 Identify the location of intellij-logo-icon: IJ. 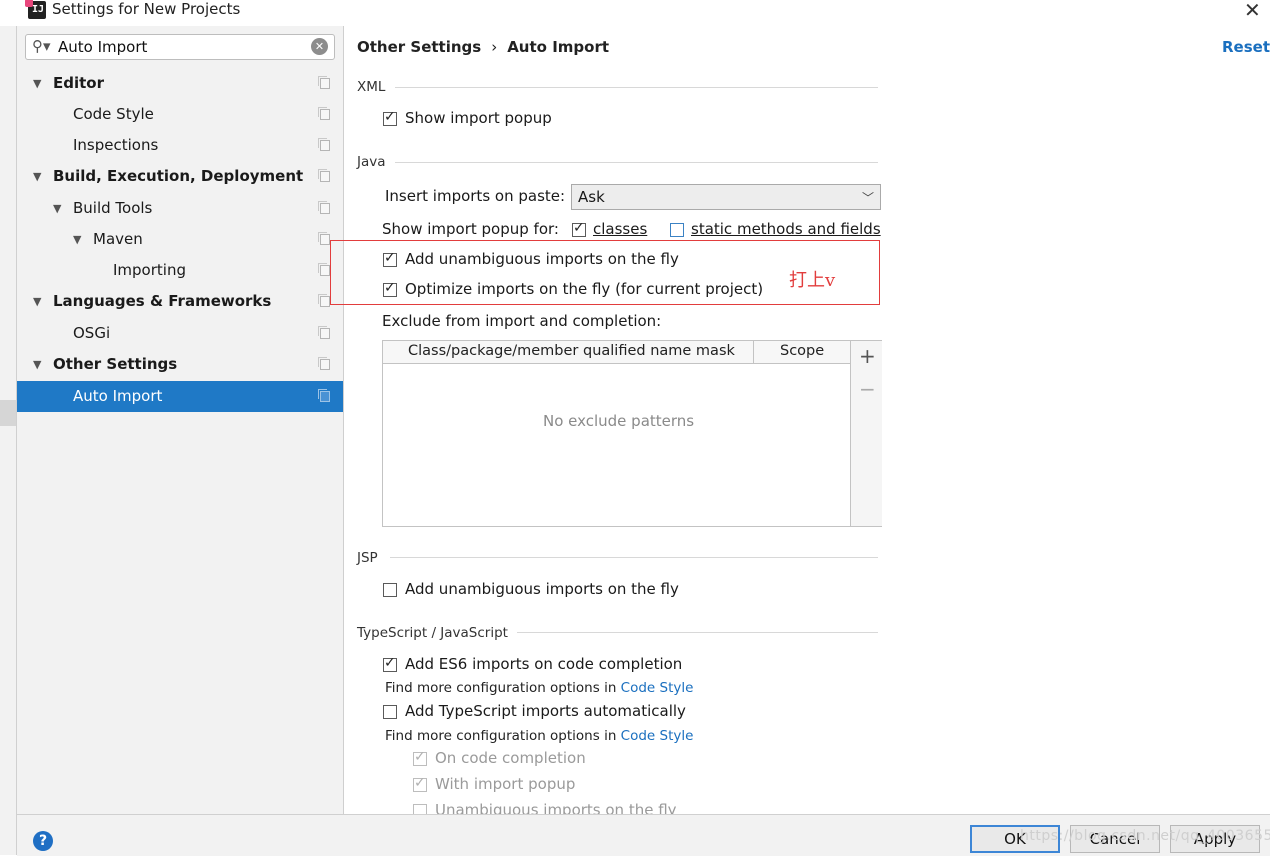
(35, 9).